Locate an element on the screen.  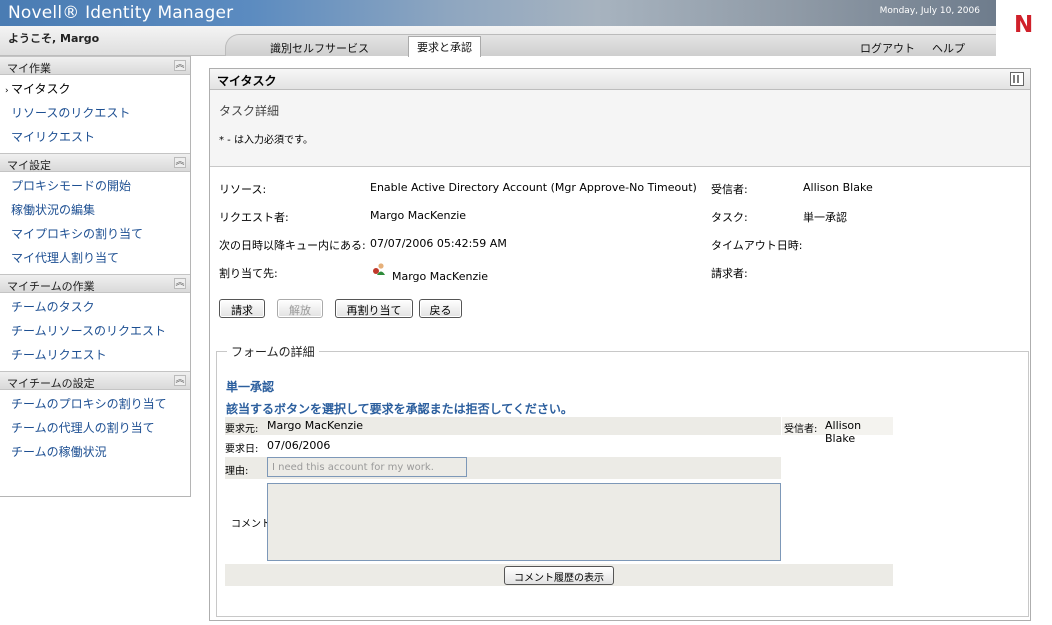
task-detail-heading: タスク詳細 is located at coordinates (249, 111).